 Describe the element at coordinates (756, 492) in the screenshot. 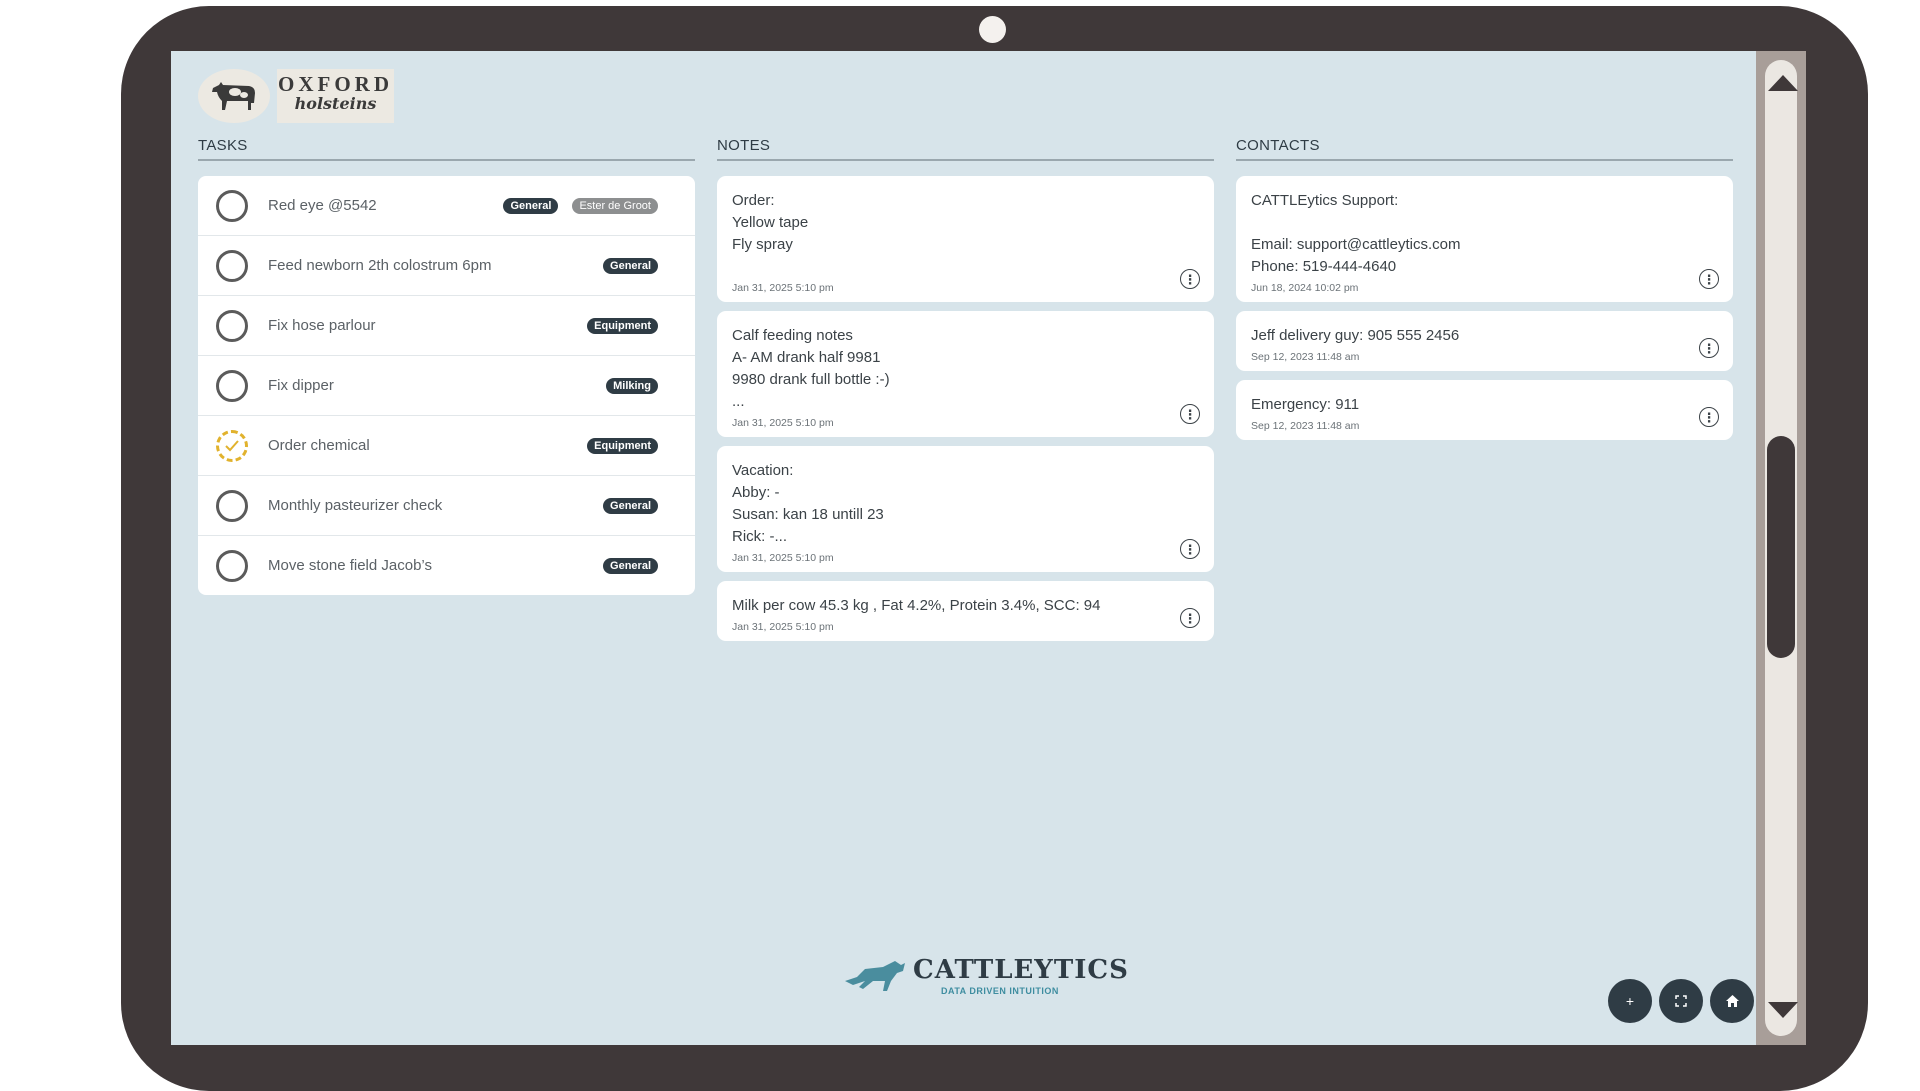

I see `card-text-line: Abby: -` at that location.